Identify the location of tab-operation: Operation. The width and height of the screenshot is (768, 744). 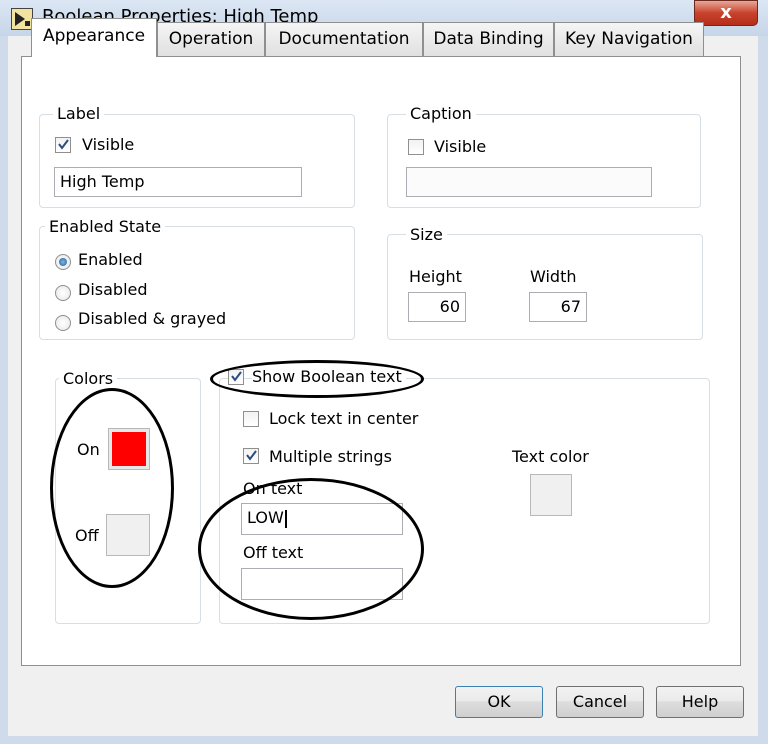
(211, 39).